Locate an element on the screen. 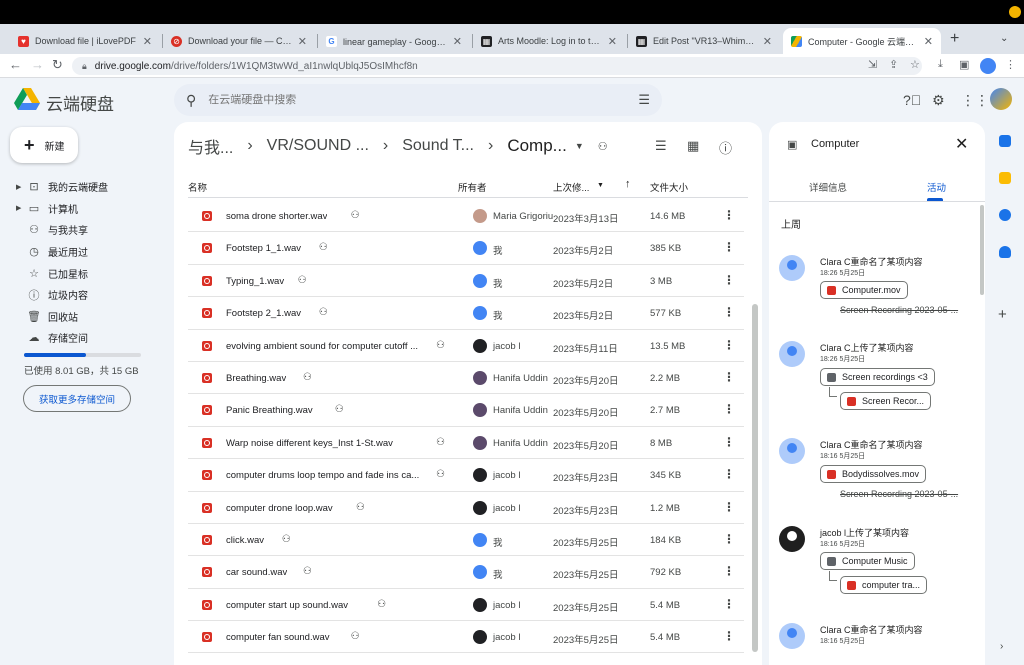 The image size is (1024, 665). browser-tab-2: ⊘ Download your file — Conver ✕ is located at coordinates (239, 41).